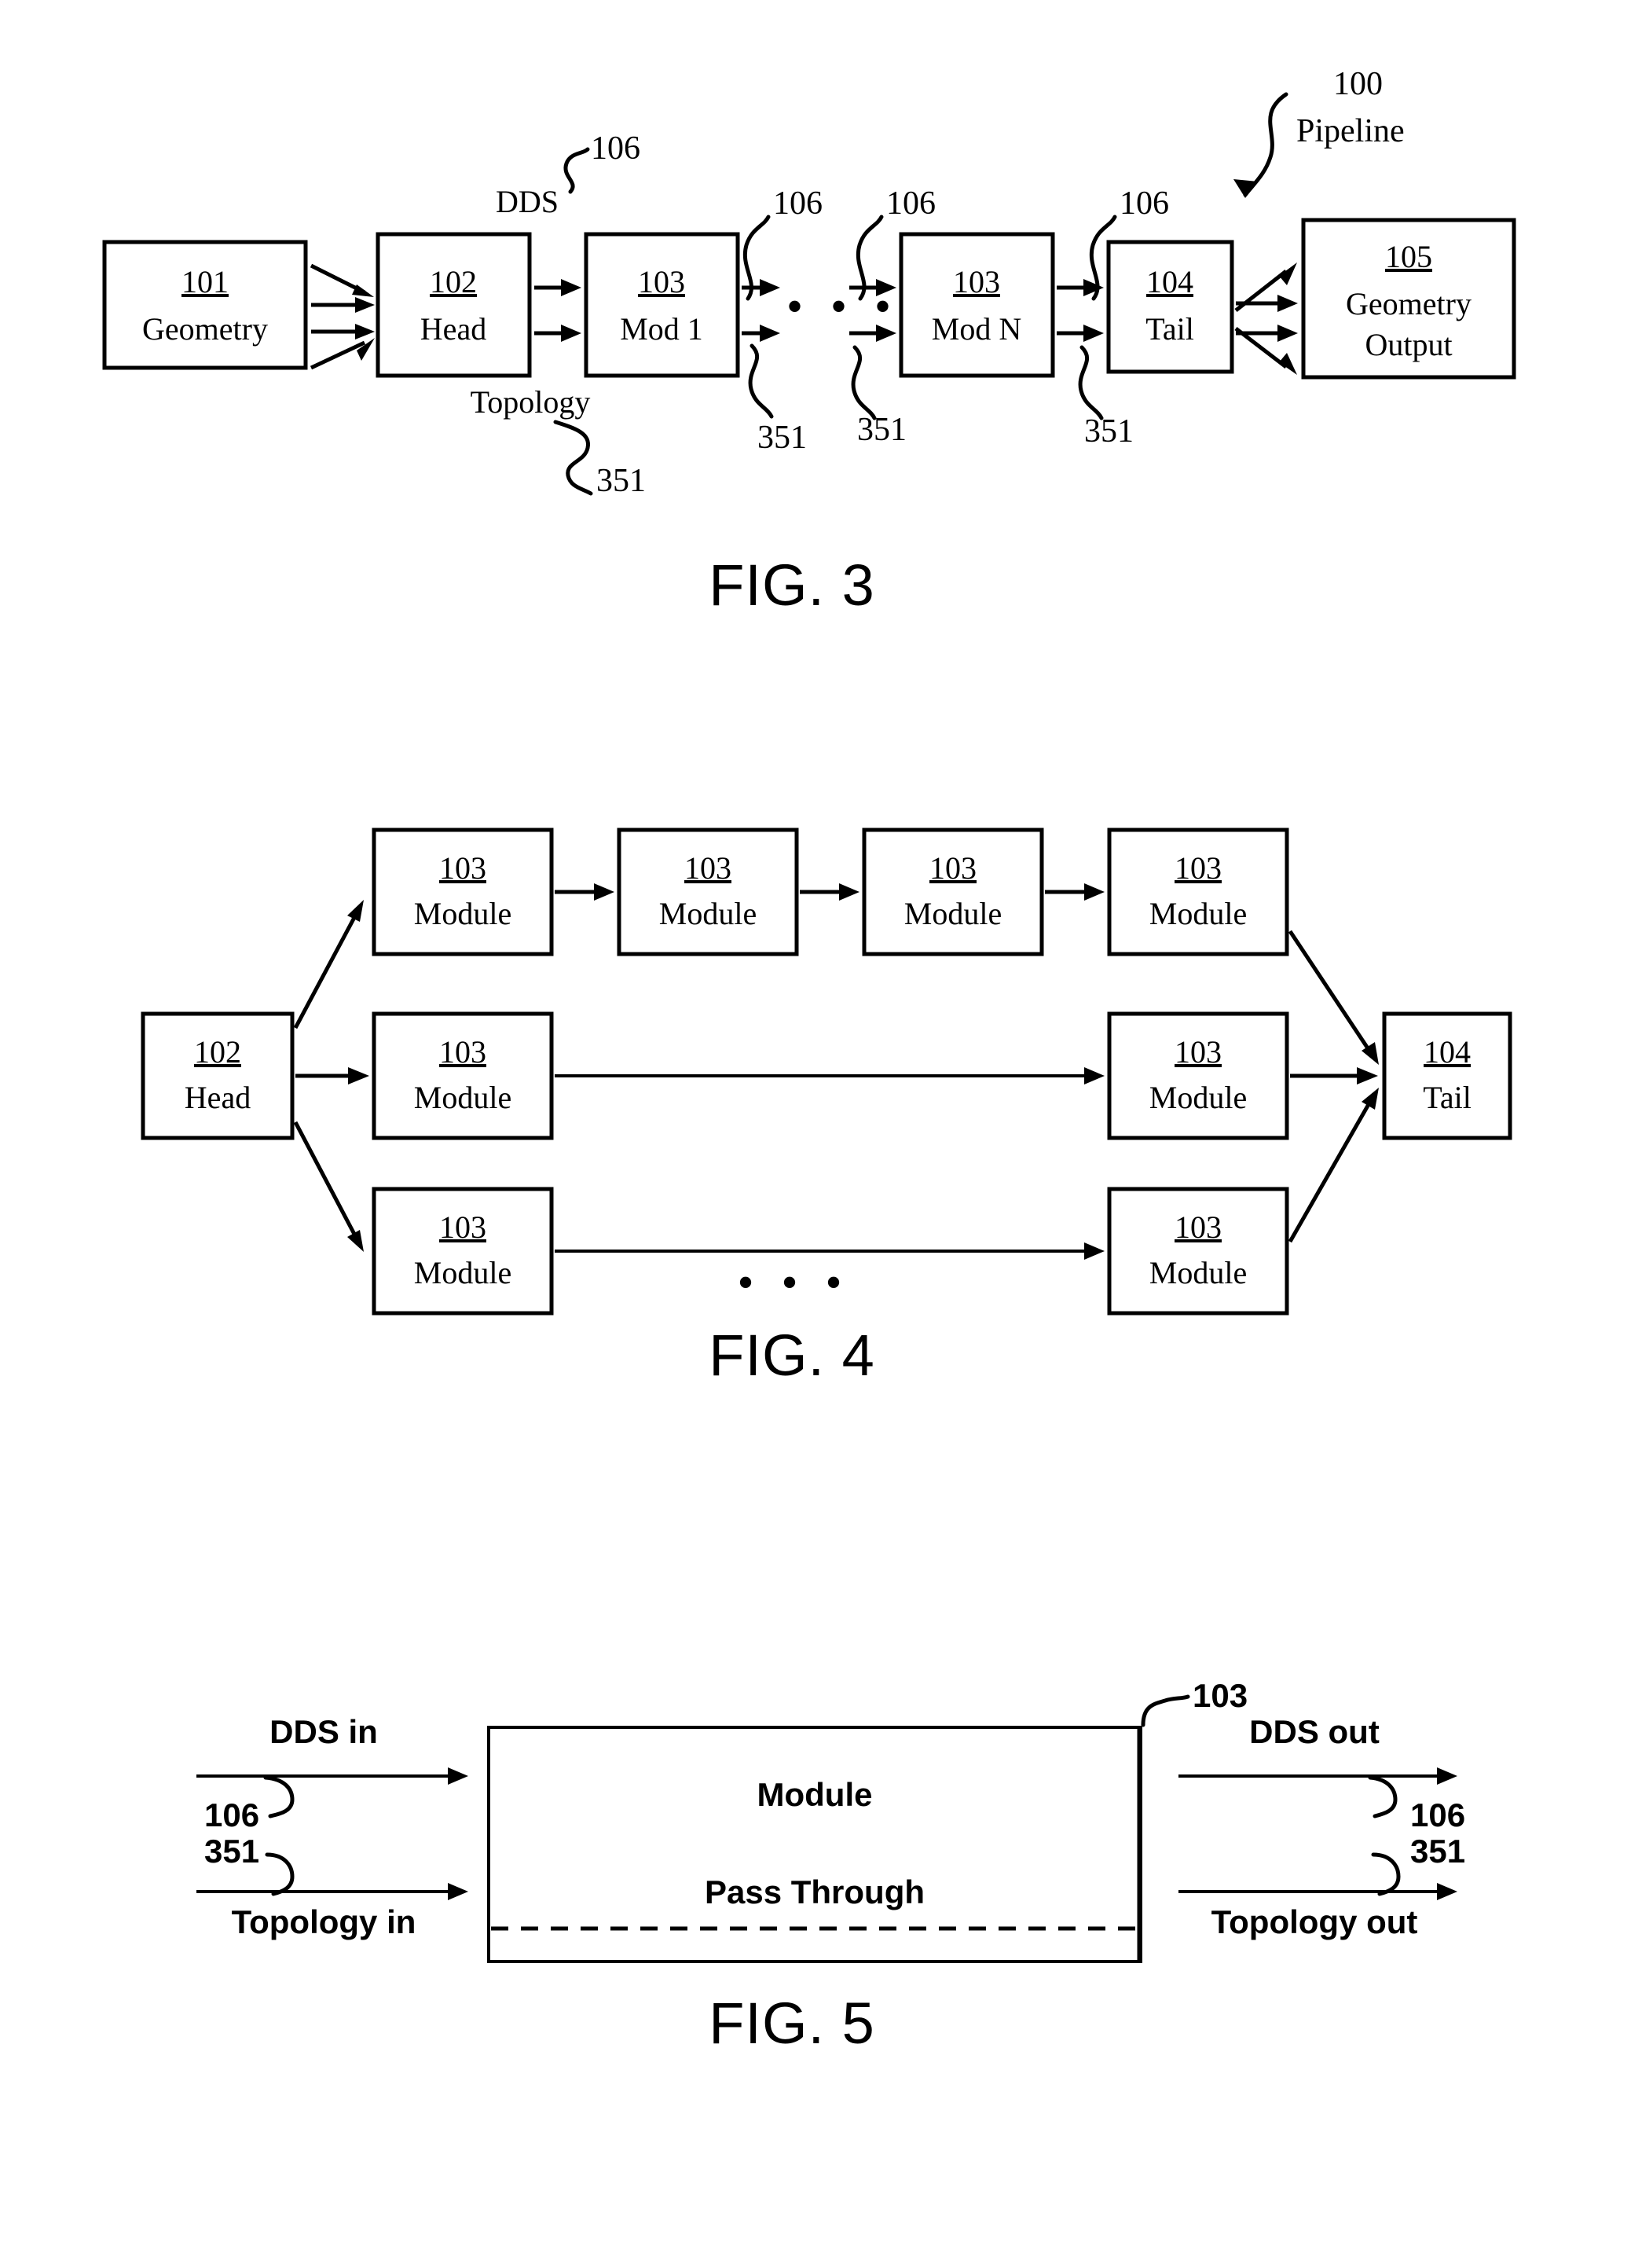  I want to click on fig4-row1-module-4-label: Module, so click(1198, 914).